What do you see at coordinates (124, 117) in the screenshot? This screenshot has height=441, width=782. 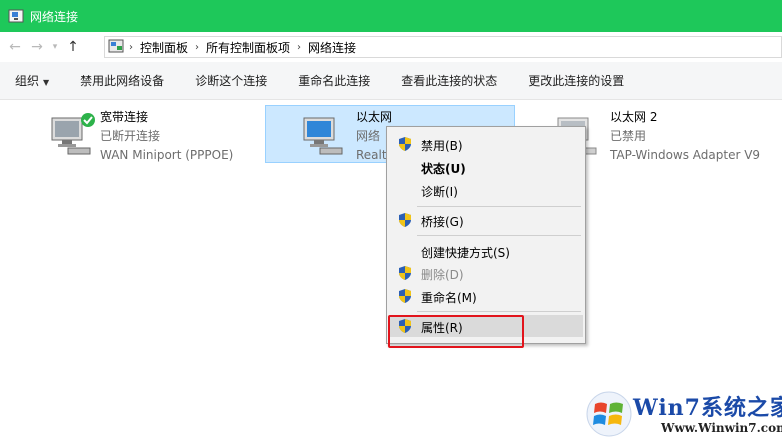 I see `connection-name: 宽带连接` at bounding box center [124, 117].